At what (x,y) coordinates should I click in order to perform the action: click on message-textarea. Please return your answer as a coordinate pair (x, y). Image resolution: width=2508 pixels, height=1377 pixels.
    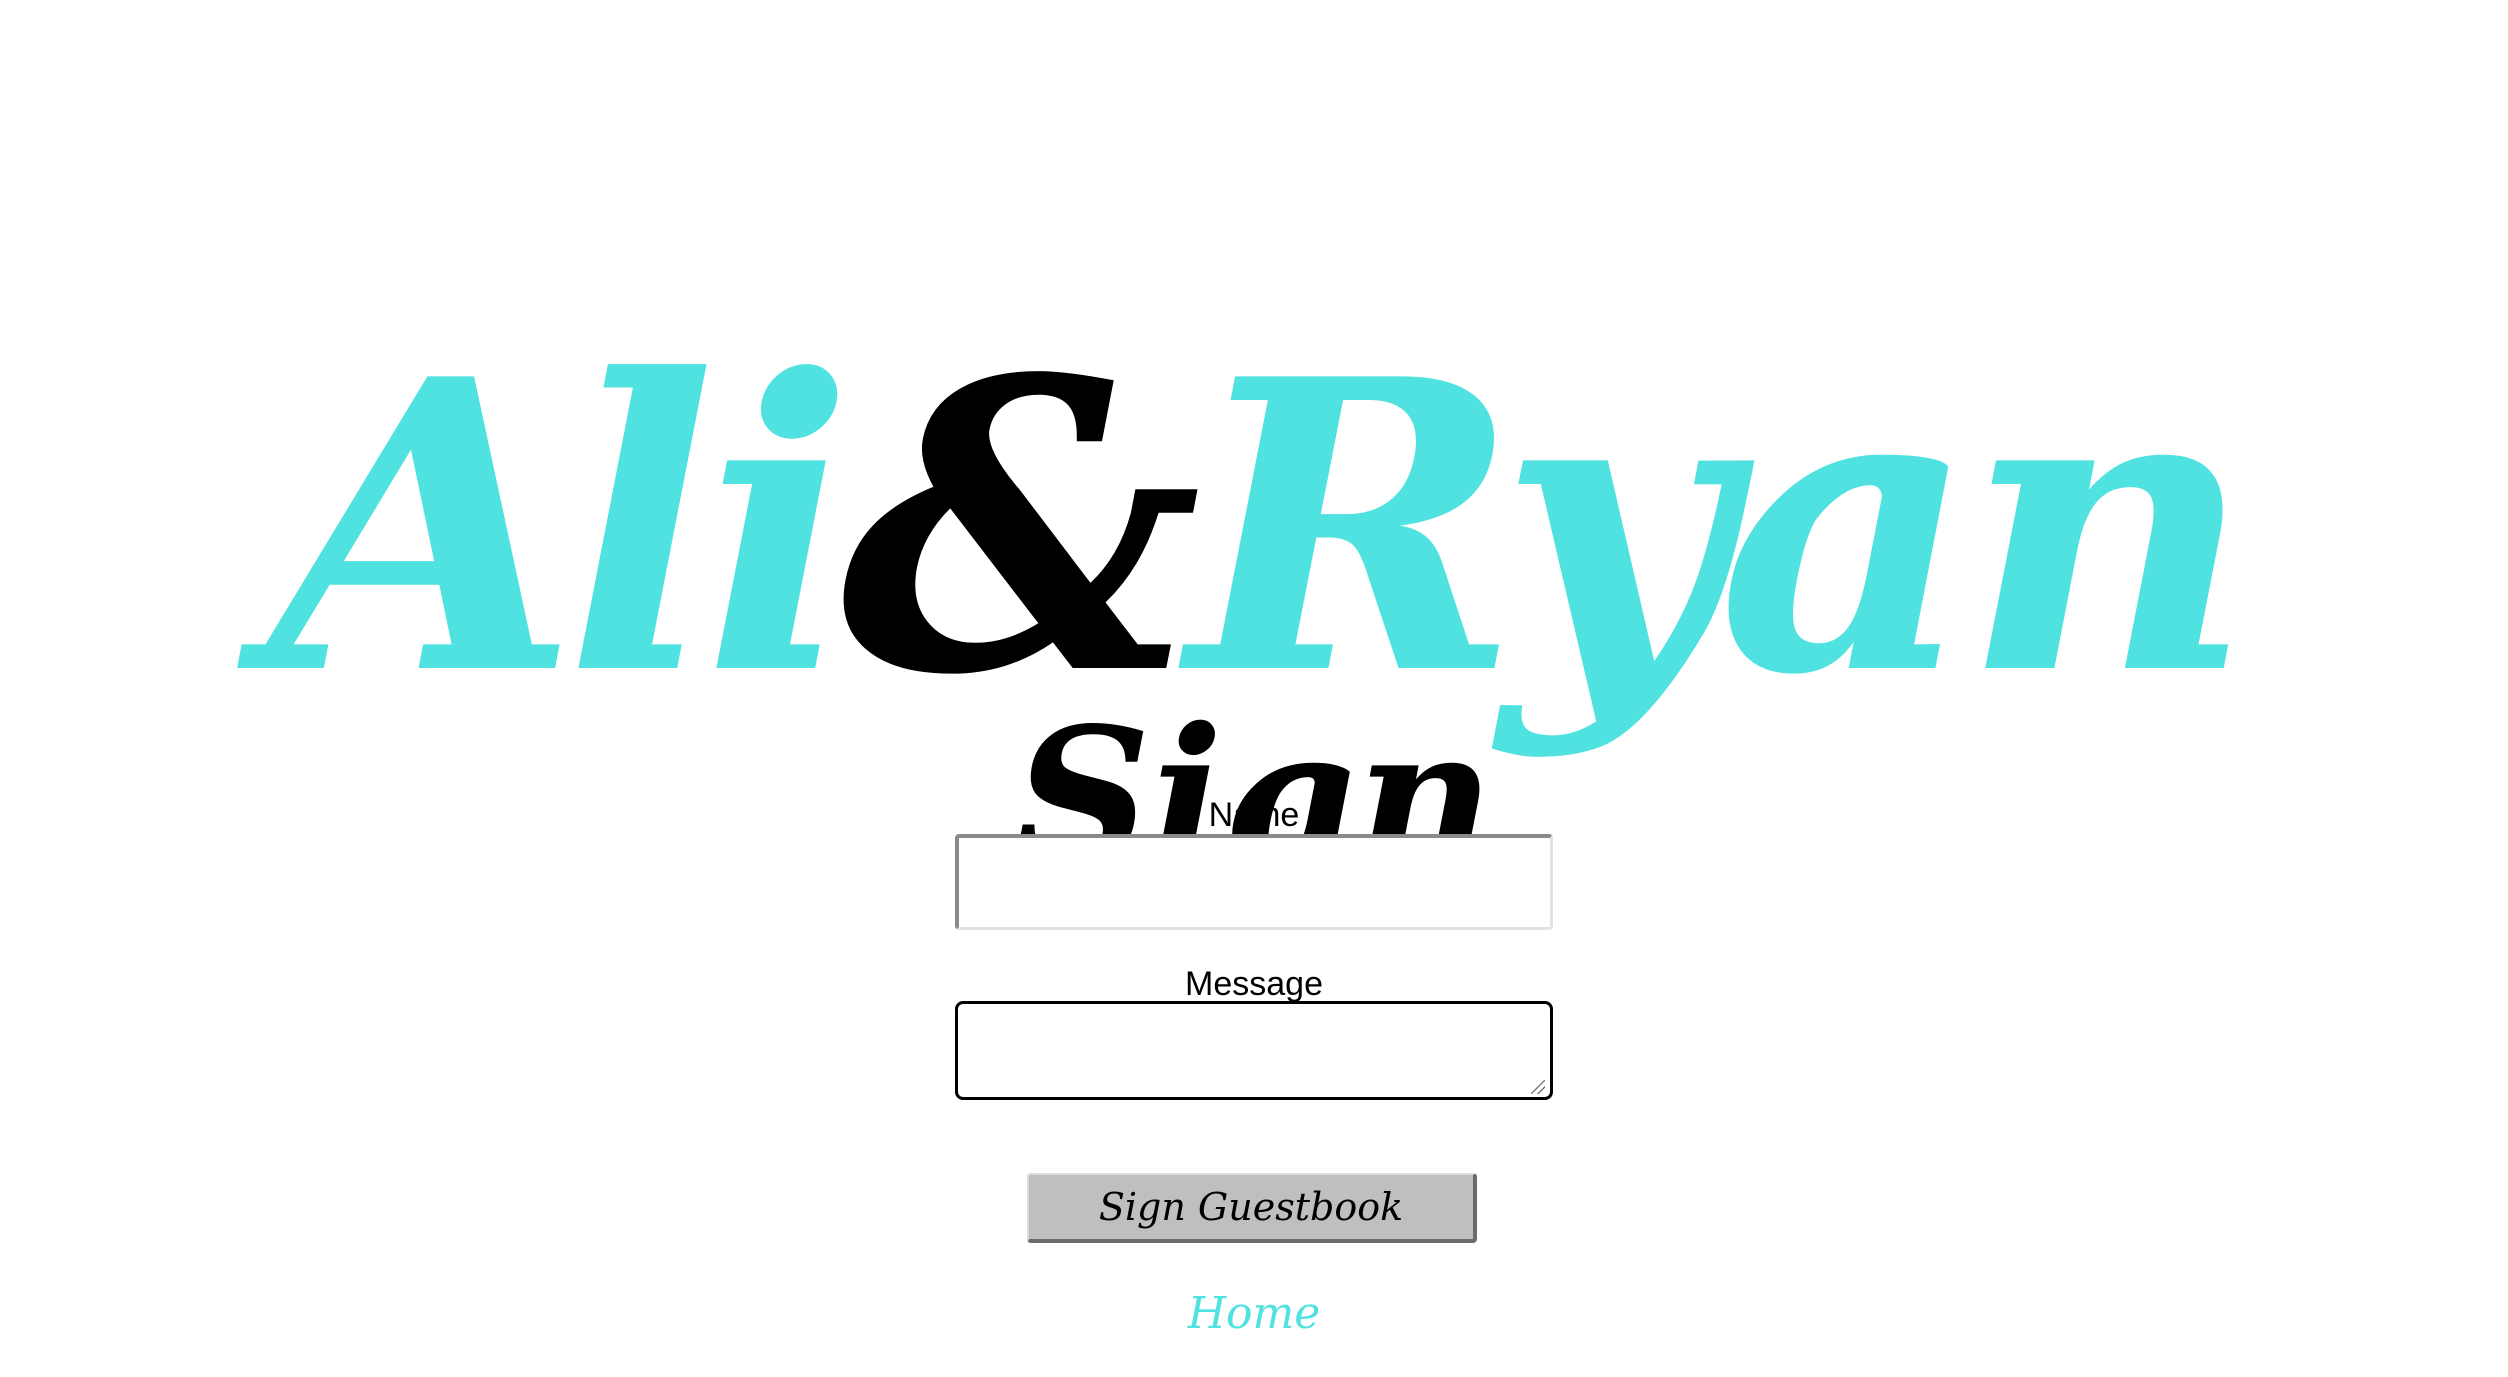
    Looking at the image, I should click on (1254, 1050).